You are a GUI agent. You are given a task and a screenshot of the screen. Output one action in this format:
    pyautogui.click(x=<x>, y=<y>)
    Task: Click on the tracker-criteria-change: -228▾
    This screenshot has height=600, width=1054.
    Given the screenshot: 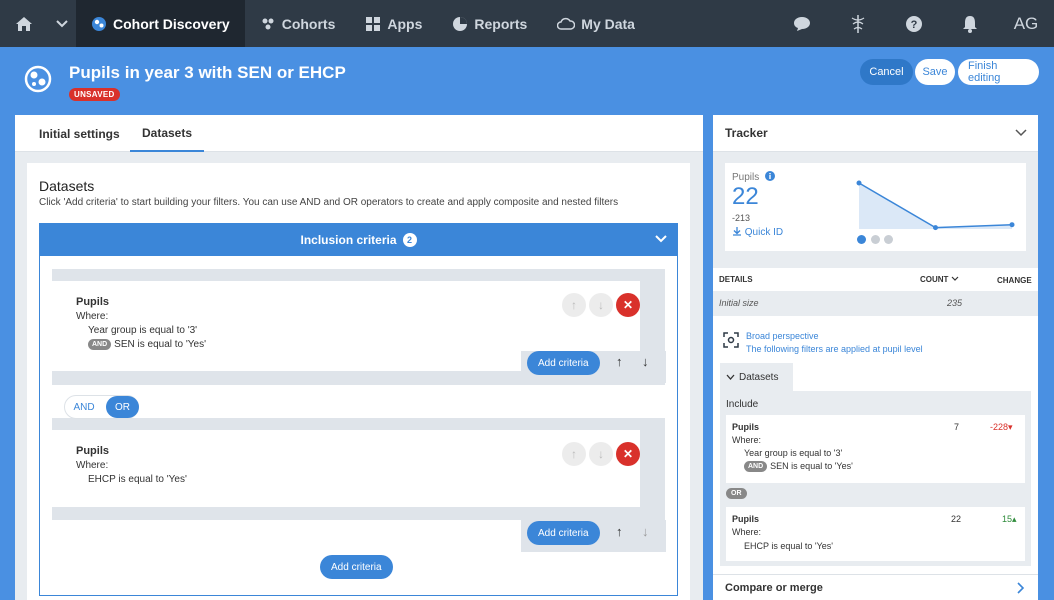 What is the action you would take?
    pyautogui.click(x=1001, y=427)
    